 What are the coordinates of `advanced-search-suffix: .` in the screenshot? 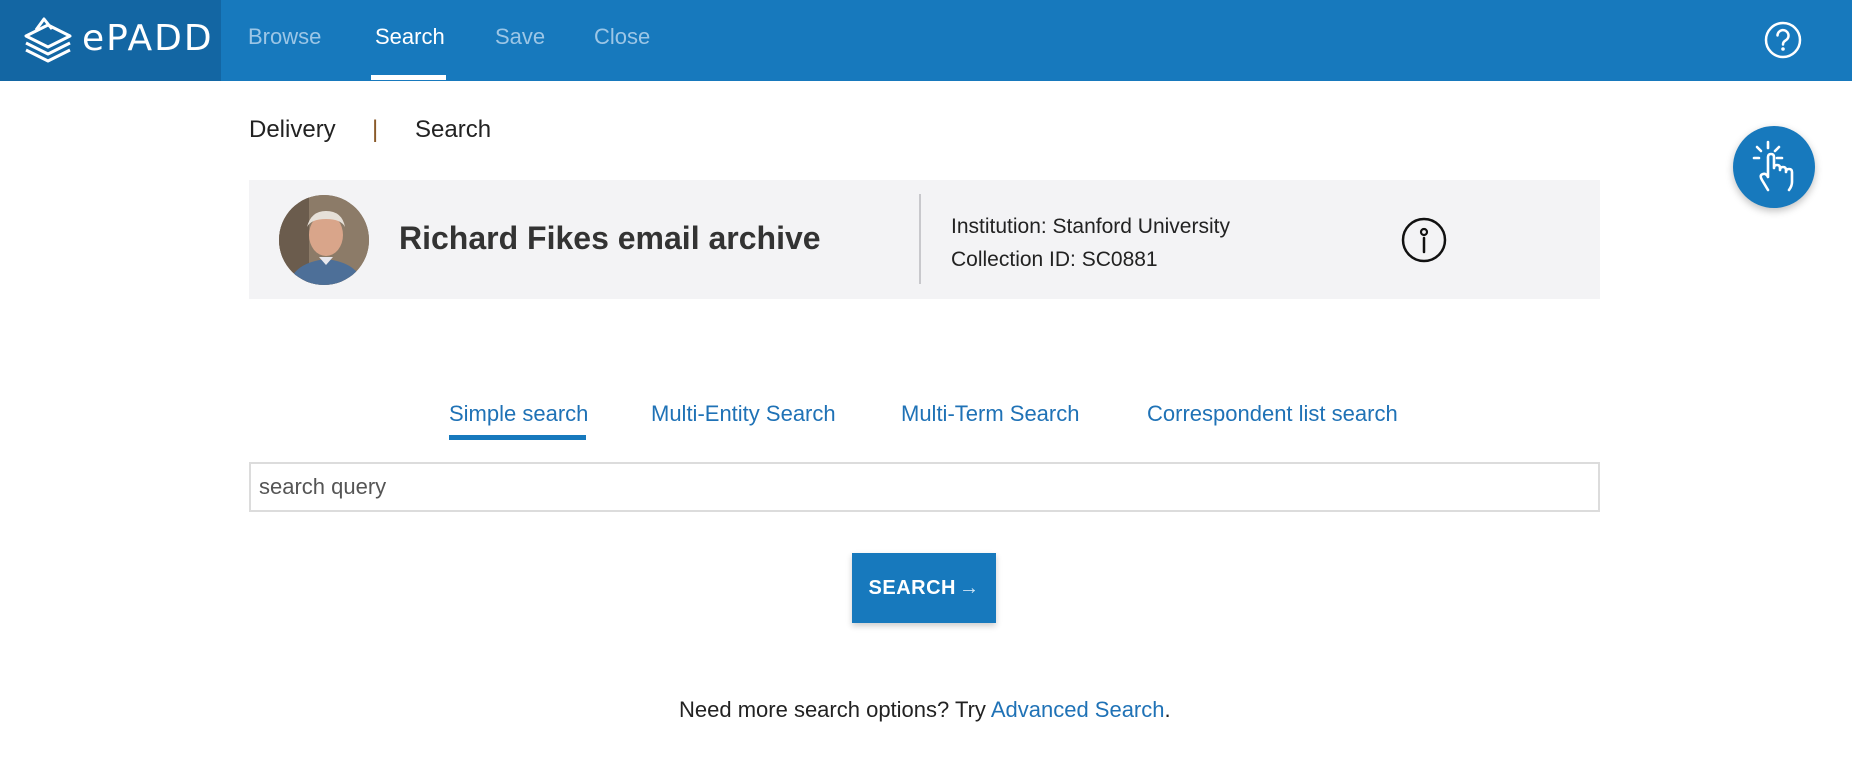 It's located at (1167, 709).